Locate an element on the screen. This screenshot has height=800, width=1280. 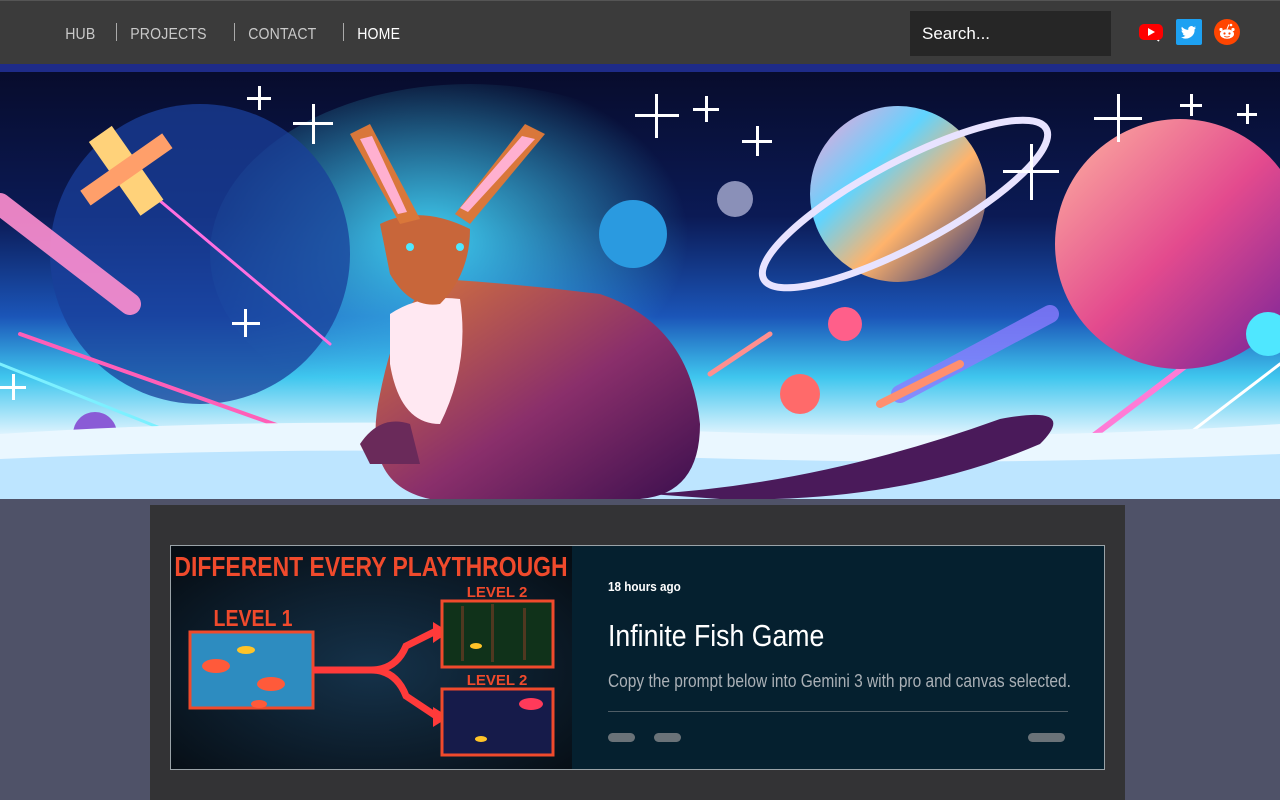
search-input is located at coordinates (1026, 33).